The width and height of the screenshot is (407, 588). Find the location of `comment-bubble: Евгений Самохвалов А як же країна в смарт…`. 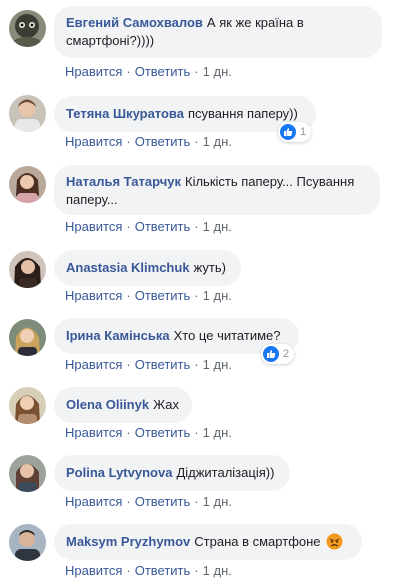

comment-bubble: Евгений Самохвалов А як же країна в смарт… is located at coordinates (218, 32).